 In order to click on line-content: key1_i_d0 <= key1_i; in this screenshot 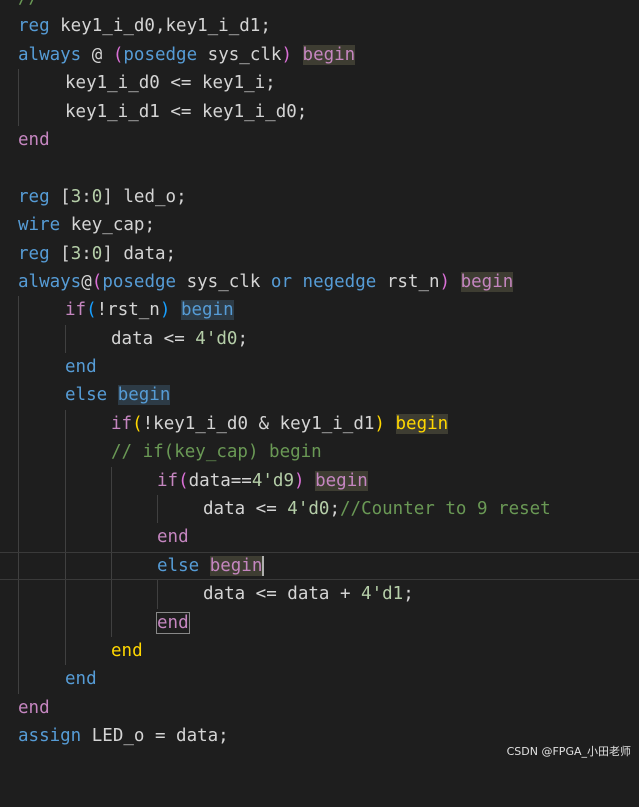, I will do `click(170, 83)`.